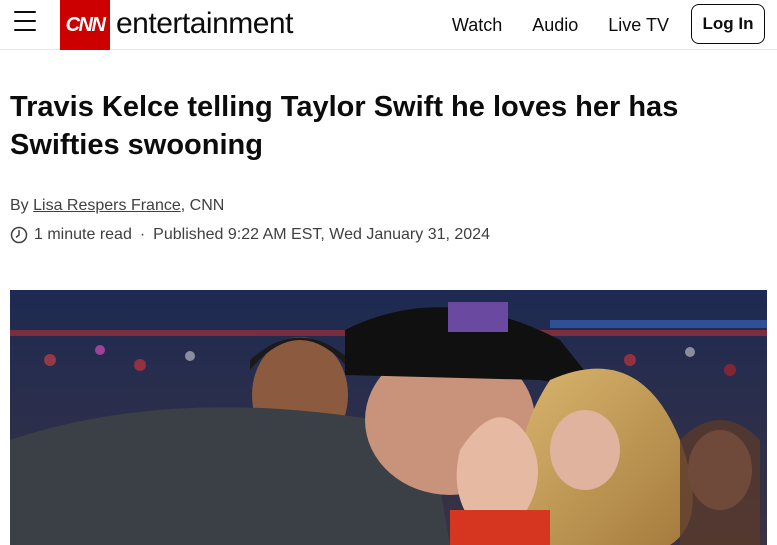 Image resolution: width=777 pixels, height=545 pixels. I want to click on nav-live-tv: Live TV, so click(638, 25).